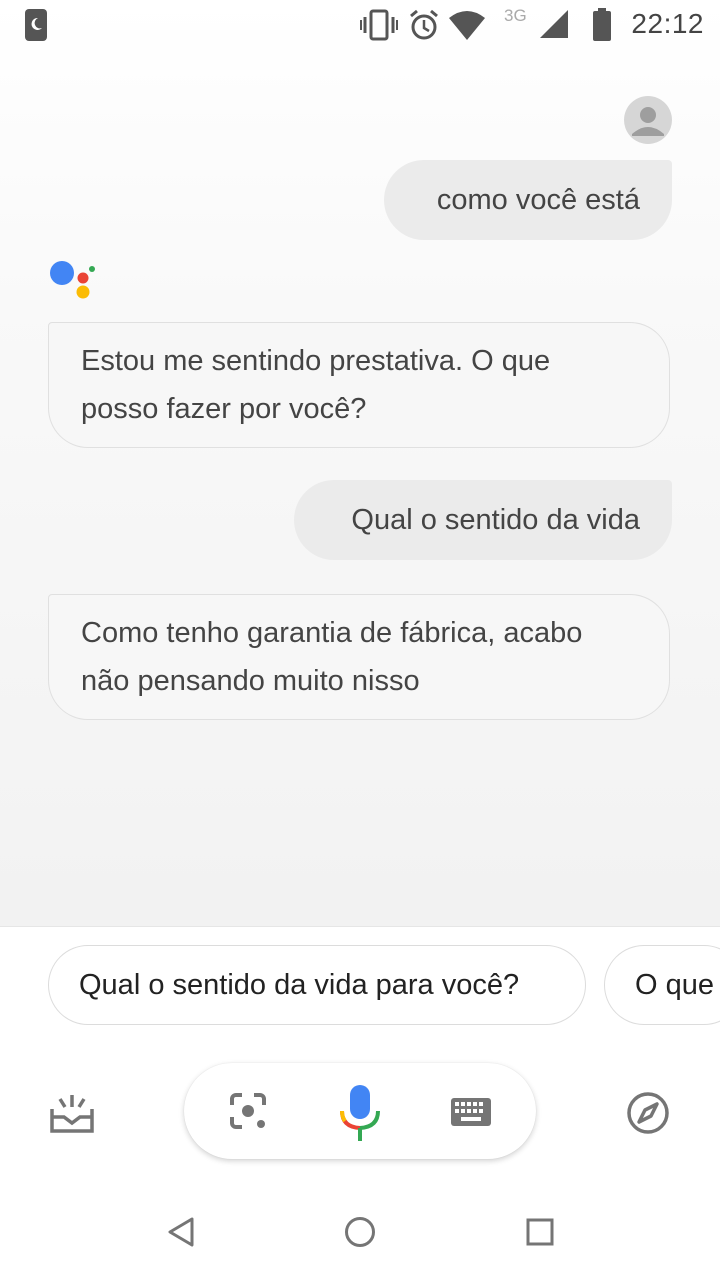  I want to click on user-message-text: como você está, so click(538, 200).